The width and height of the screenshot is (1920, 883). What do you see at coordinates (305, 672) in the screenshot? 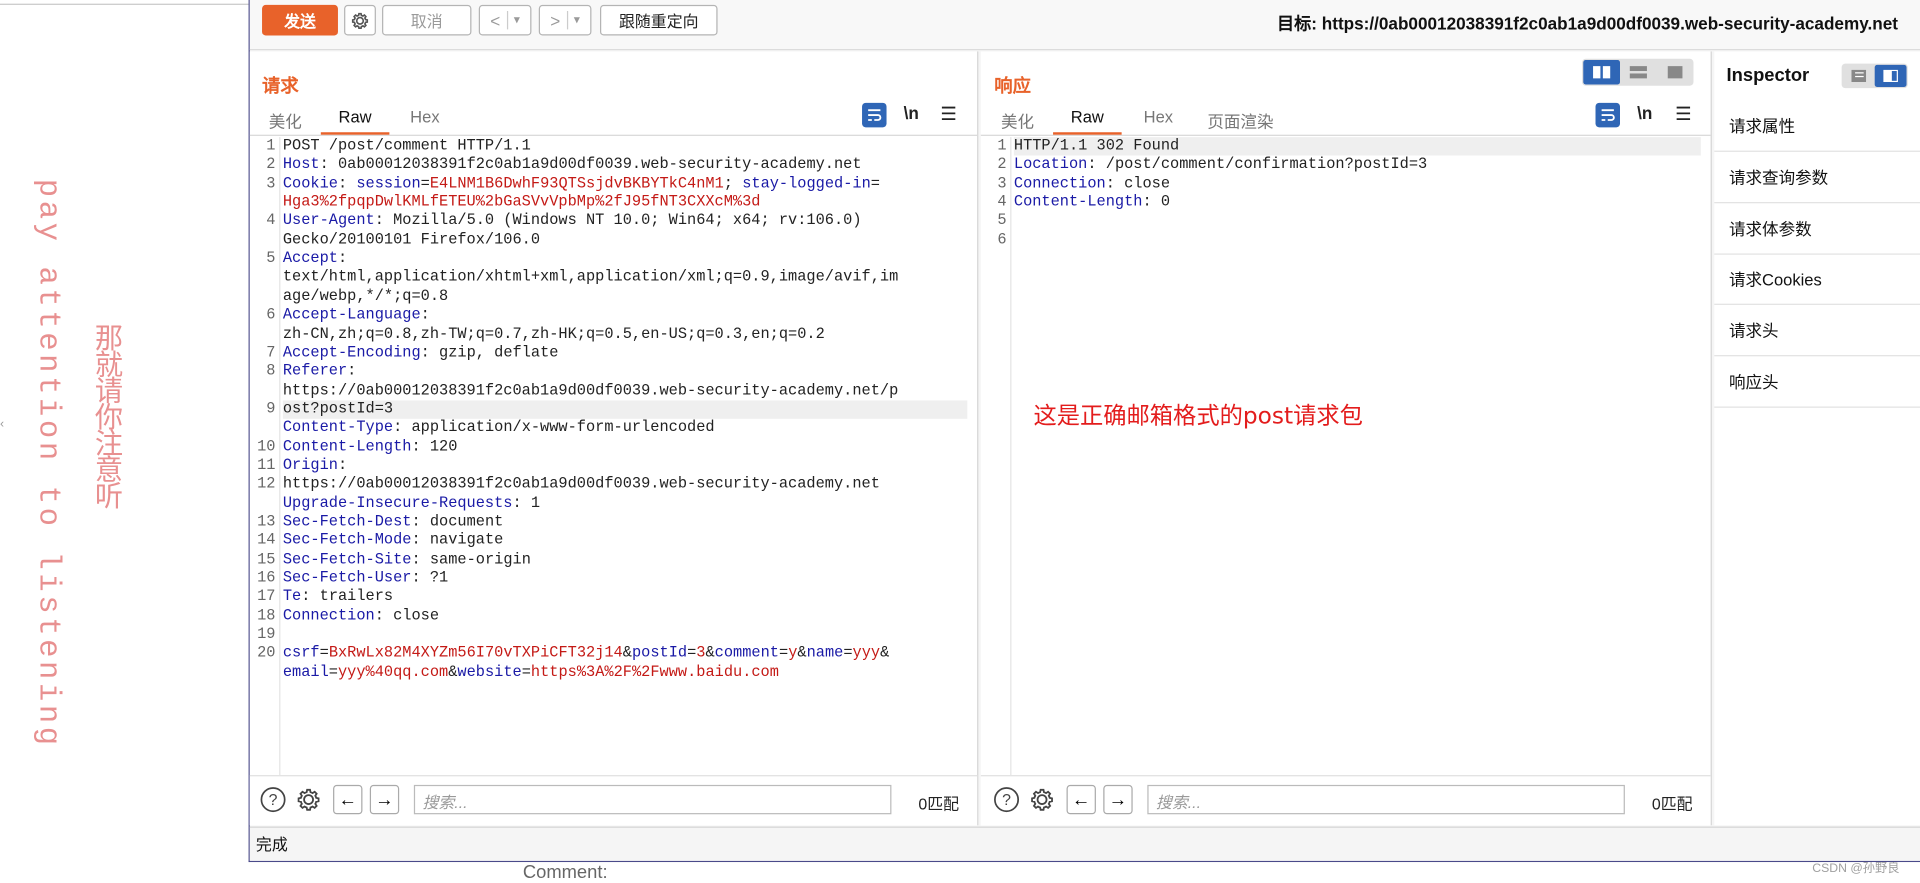
I see `param-name: email` at bounding box center [305, 672].